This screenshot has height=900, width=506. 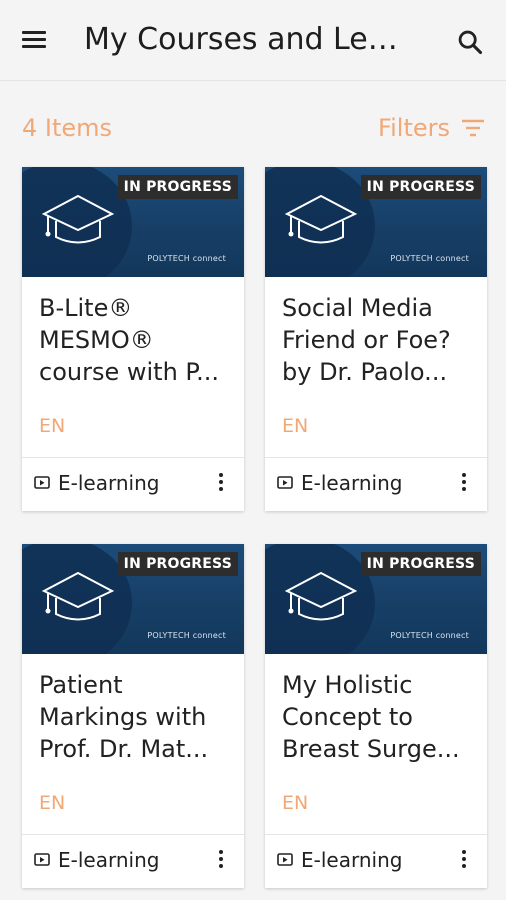 What do you see at coordinates (96, 340) in the screenshot?
I see `course-title-line: MESMO®` at bounding box center [96, 340].